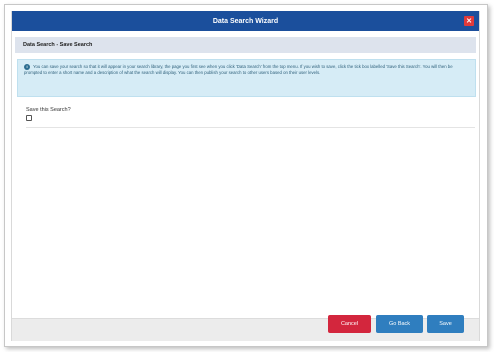 This screenshot has height=352, width=494. Describe the element at coordinates (48, 110) in the screenshot. I see `save-search-label: Save this Search?` at that location.